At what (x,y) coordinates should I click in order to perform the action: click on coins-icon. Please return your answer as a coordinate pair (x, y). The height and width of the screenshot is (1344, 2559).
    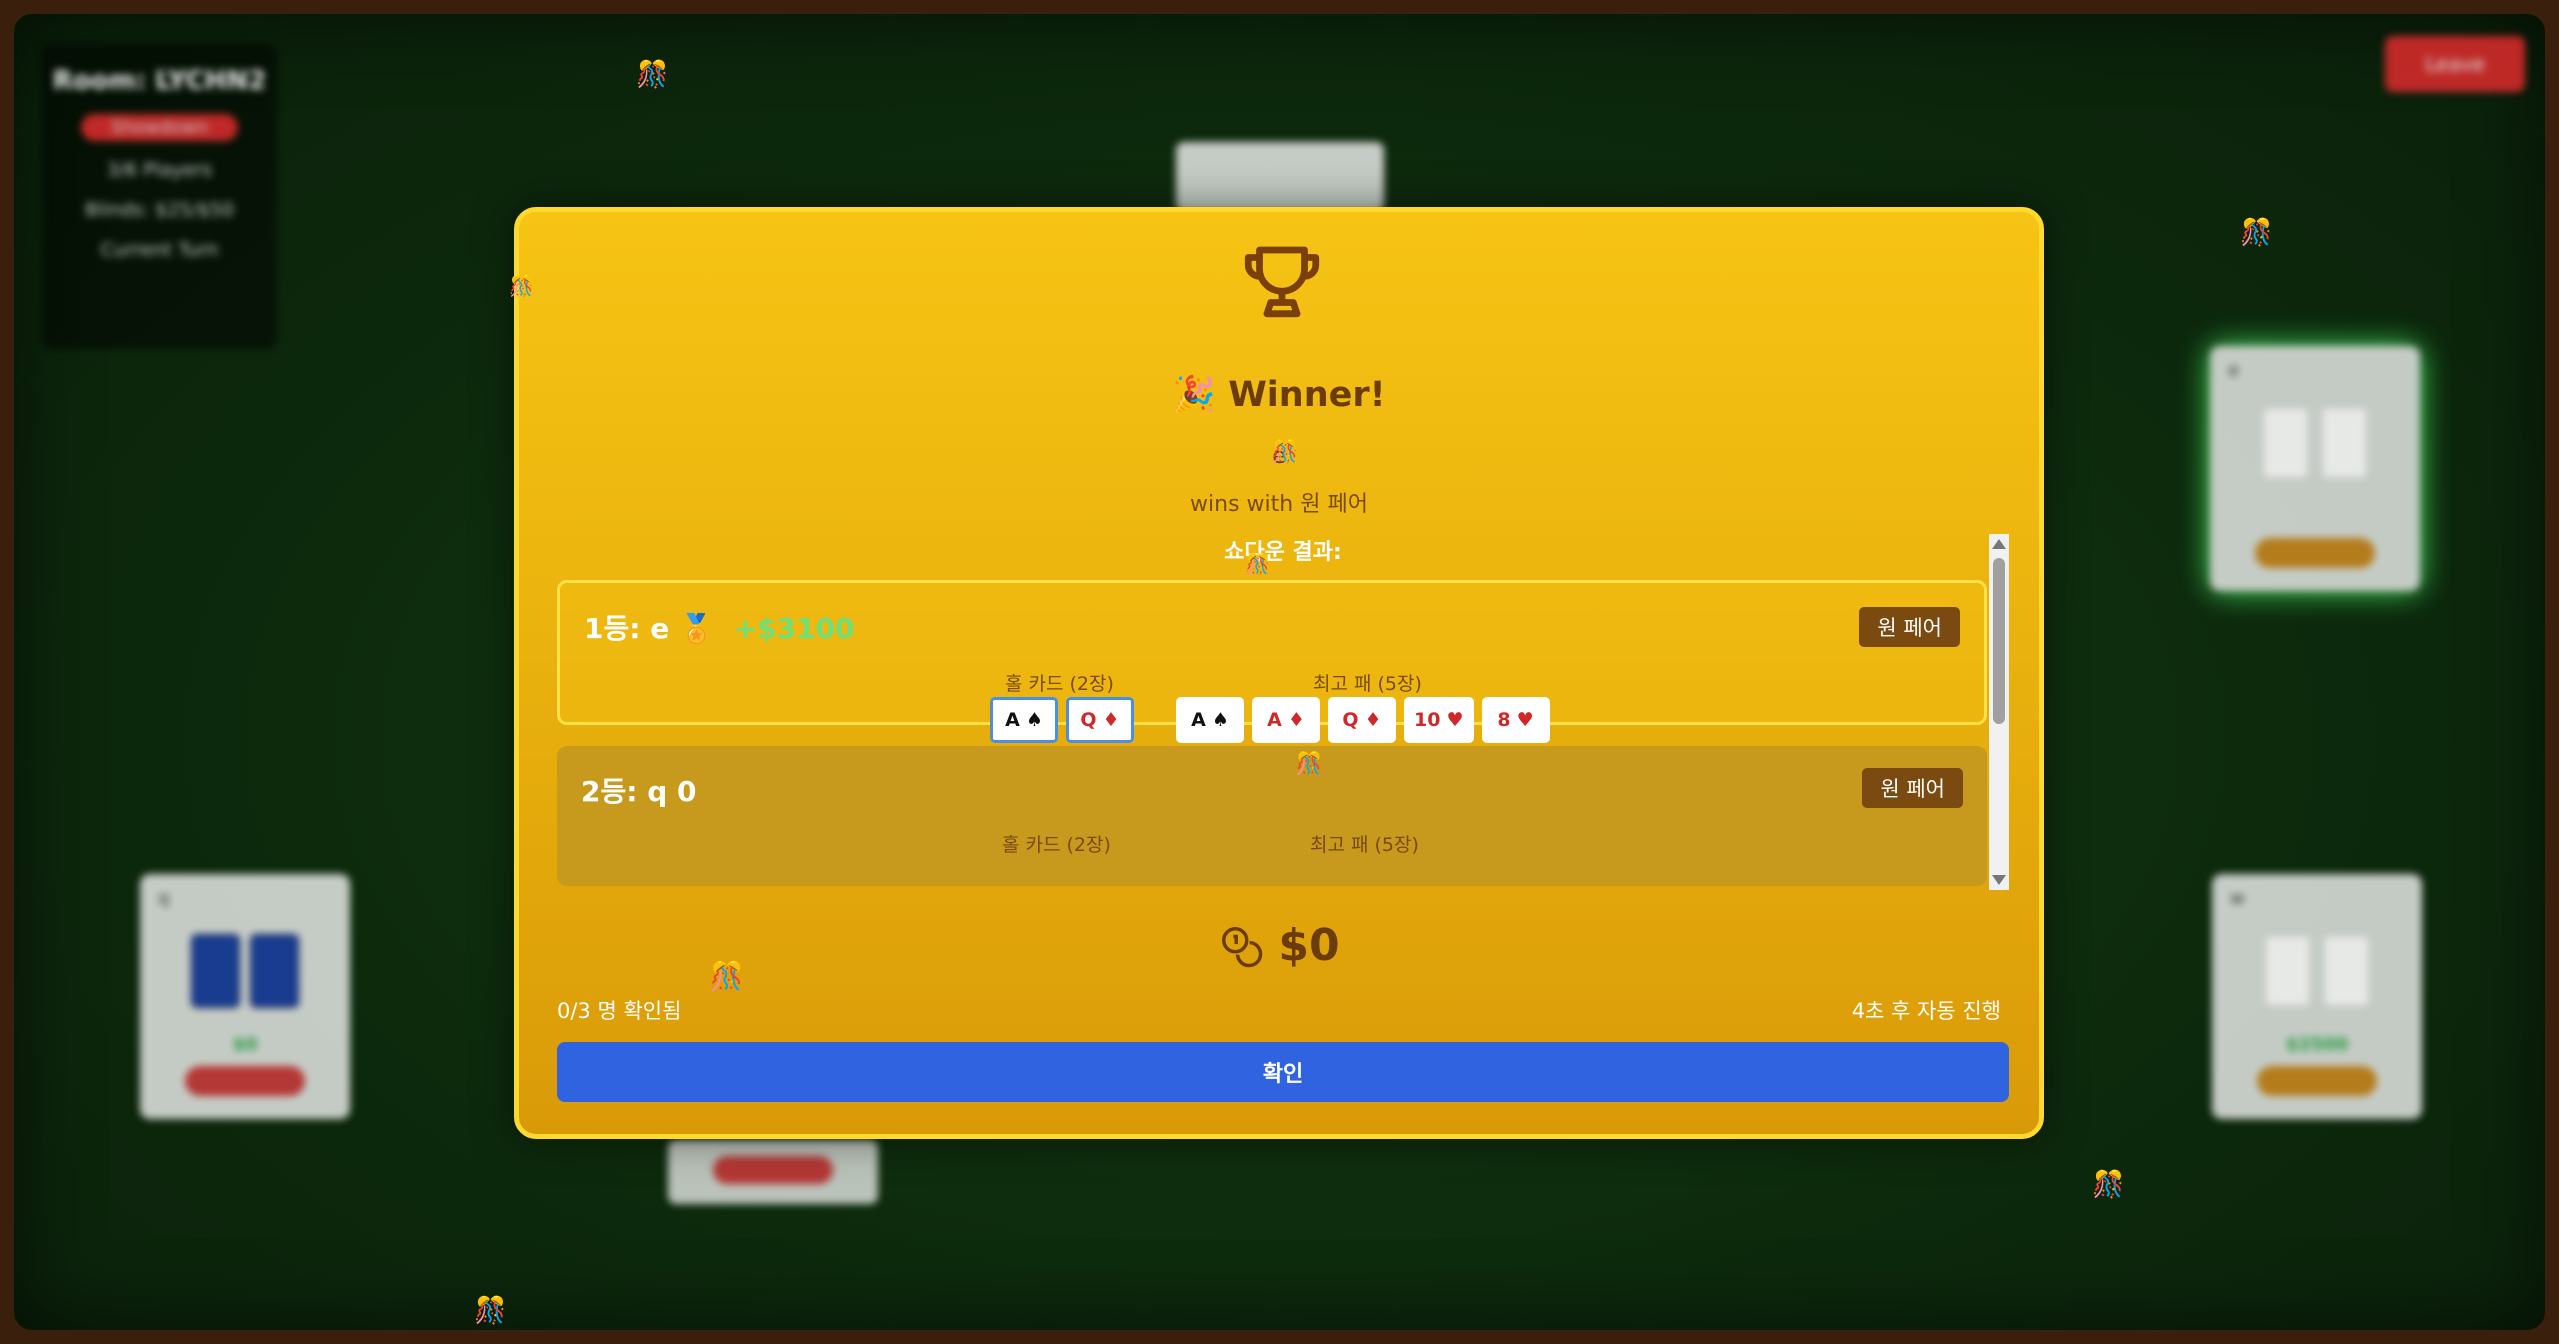
    Looking at the image, I should click on (1242, 946).